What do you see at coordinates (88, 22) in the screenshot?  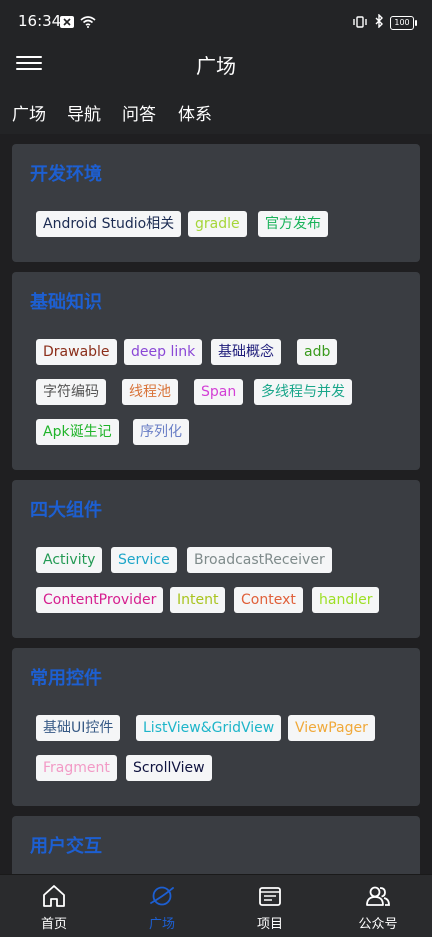 I see `wifi-icon` at bounding box center [88, 22].